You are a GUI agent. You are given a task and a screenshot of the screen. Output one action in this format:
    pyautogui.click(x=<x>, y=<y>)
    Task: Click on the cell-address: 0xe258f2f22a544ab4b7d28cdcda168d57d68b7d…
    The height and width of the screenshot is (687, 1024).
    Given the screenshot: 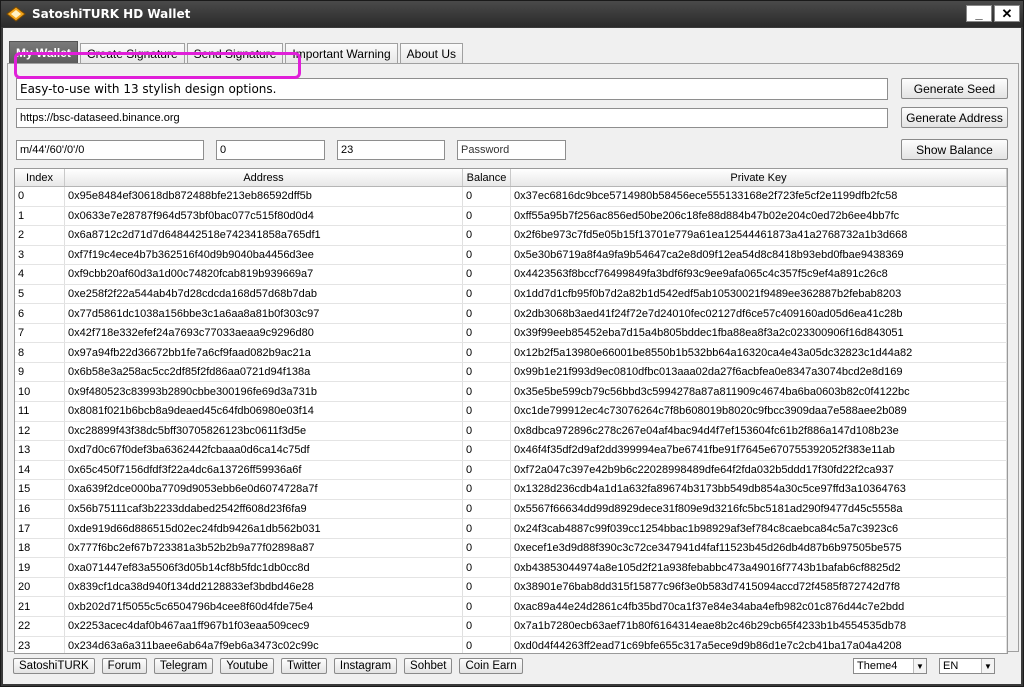 What is the action you would take?
    pyautogui.click(x=264, y=294)
    